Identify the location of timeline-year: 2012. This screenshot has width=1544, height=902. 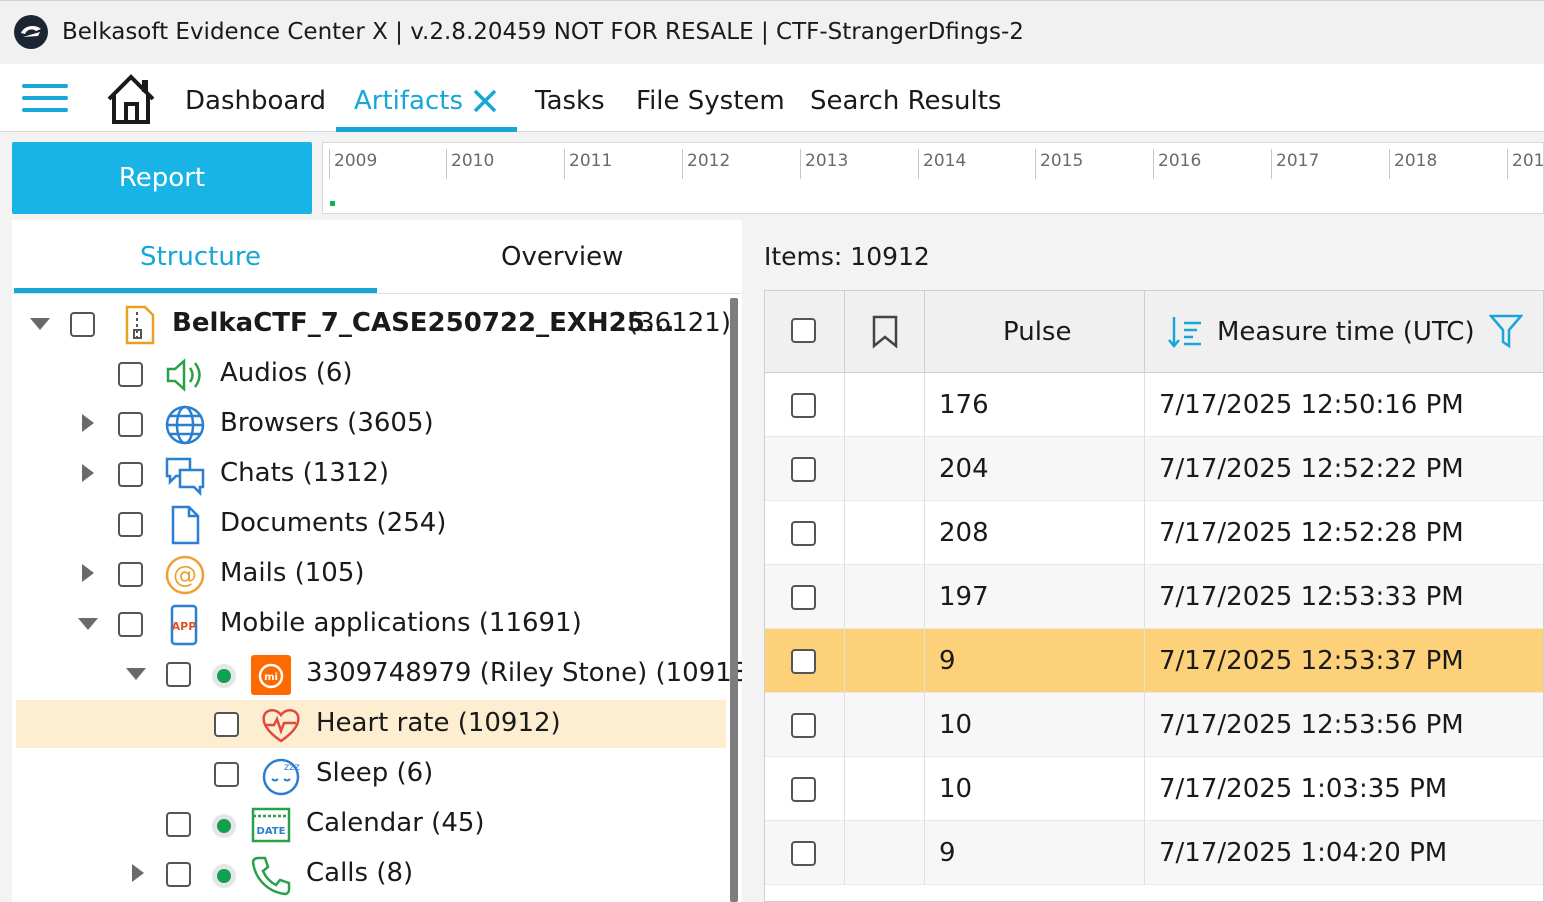
(706, 164).